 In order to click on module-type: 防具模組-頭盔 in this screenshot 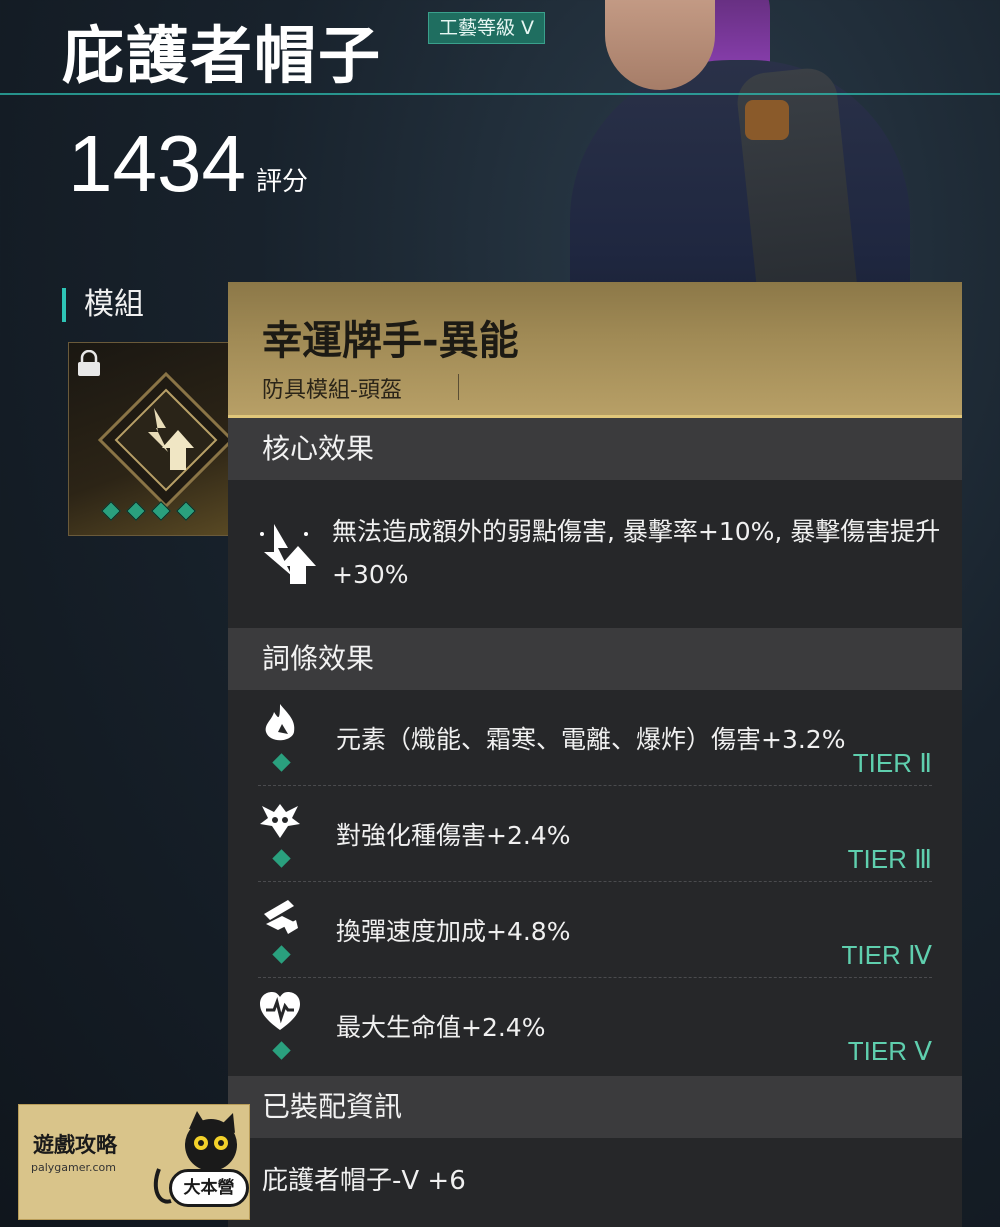, I will do `click(332, 390)`.